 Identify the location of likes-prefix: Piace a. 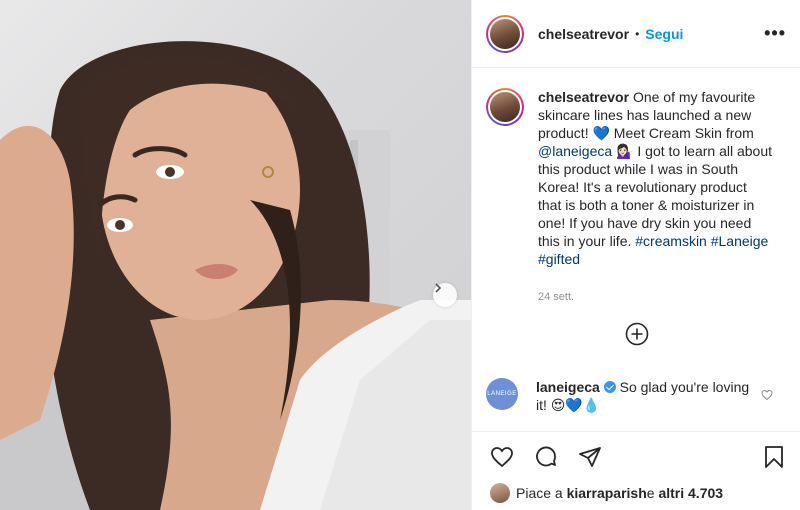
(539, 493).